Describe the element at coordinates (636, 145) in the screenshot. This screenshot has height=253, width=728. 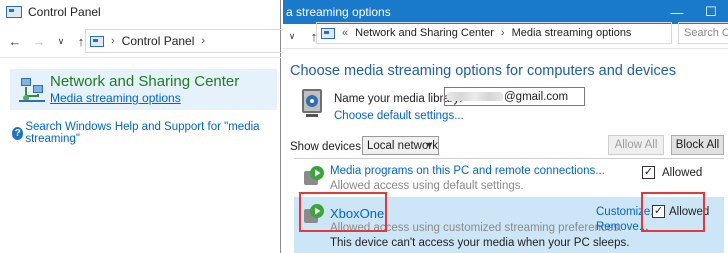
I see `allow-all-button: Allow All` at that location.